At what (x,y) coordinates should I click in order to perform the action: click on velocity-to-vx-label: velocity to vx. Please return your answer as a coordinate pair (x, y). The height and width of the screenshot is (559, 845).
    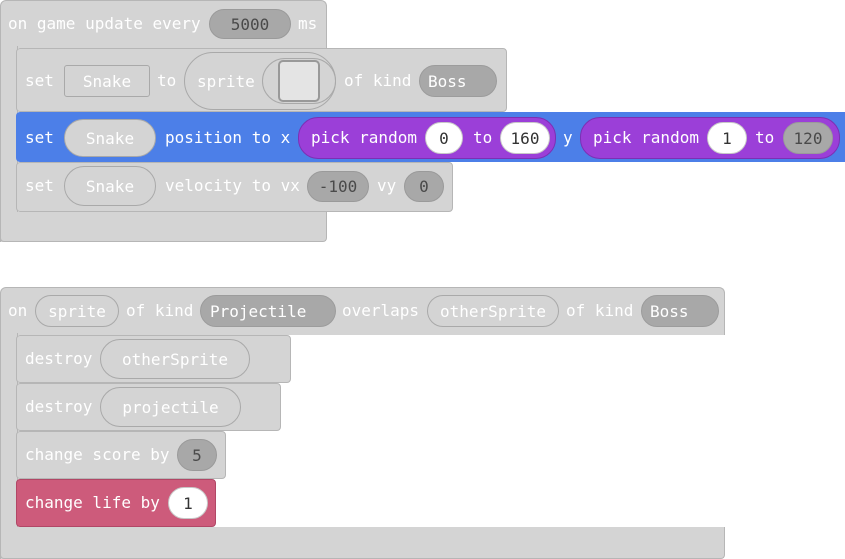
    Looking at the image, I should click on (232, 185).